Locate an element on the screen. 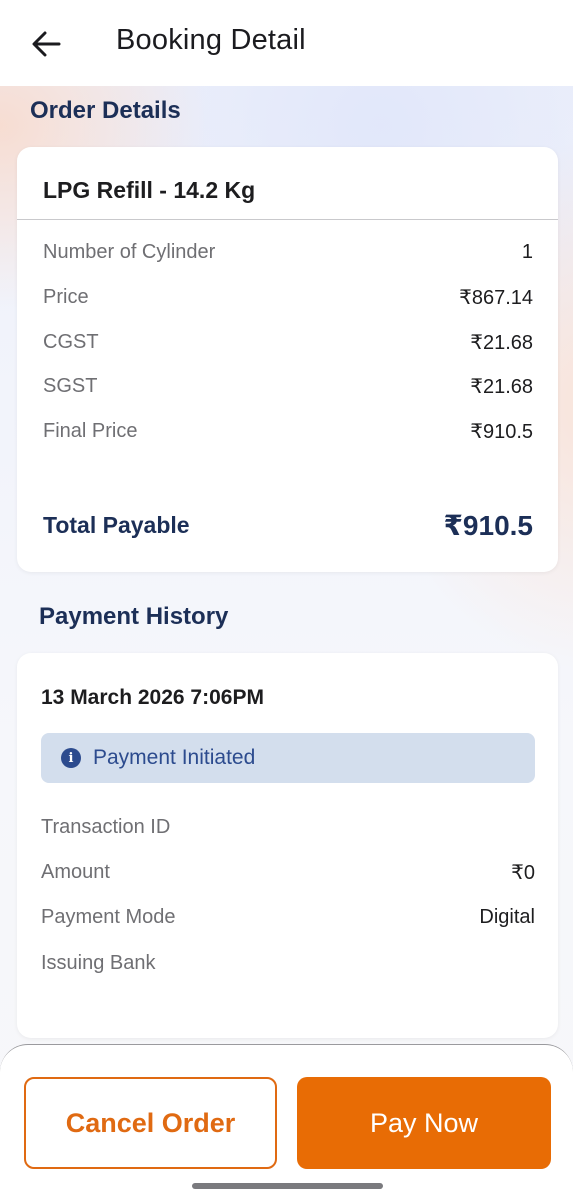  order-row: Number of Cylinder 1 is located at coordinates (288, 252).